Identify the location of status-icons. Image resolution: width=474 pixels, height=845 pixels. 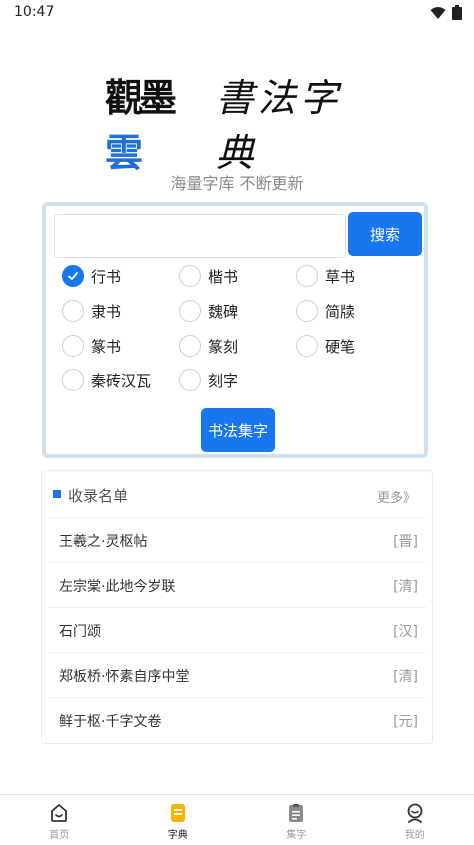
(446, 12).